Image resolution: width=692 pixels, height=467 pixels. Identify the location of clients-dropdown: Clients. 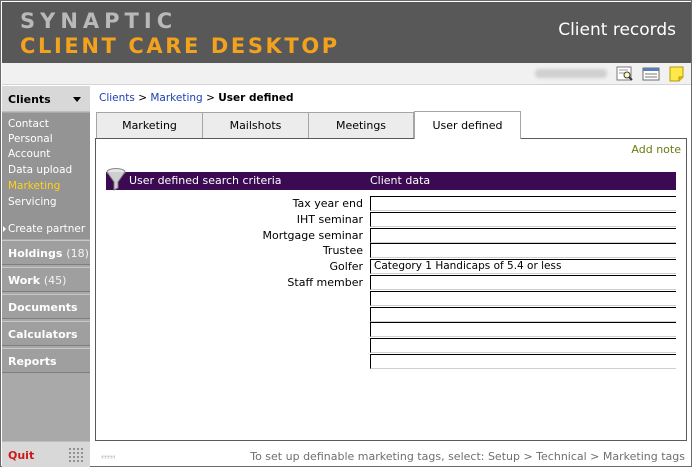
(46, 99).